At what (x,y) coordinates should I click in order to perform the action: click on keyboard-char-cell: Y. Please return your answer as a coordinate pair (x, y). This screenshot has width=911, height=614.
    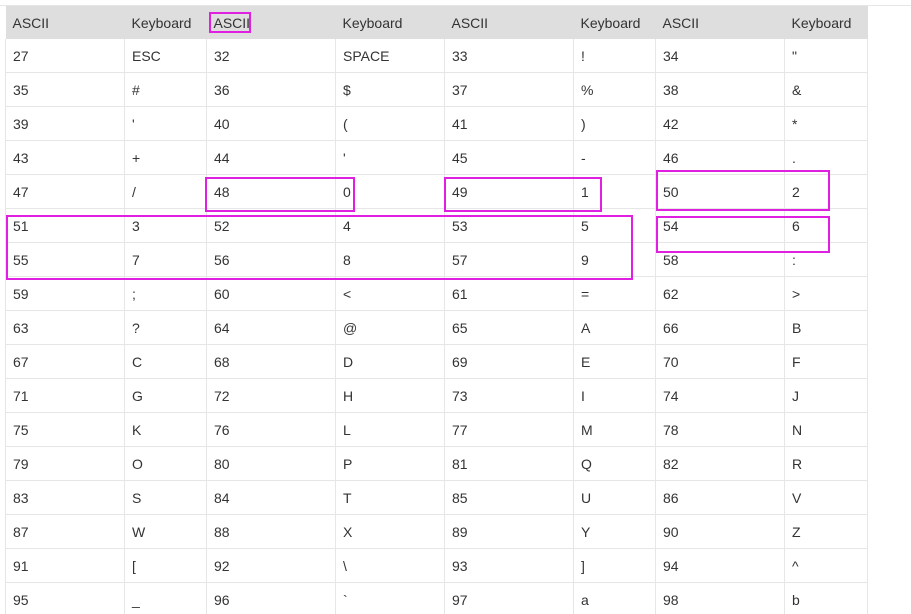
    Looking at the image, I should click on (614, 531).